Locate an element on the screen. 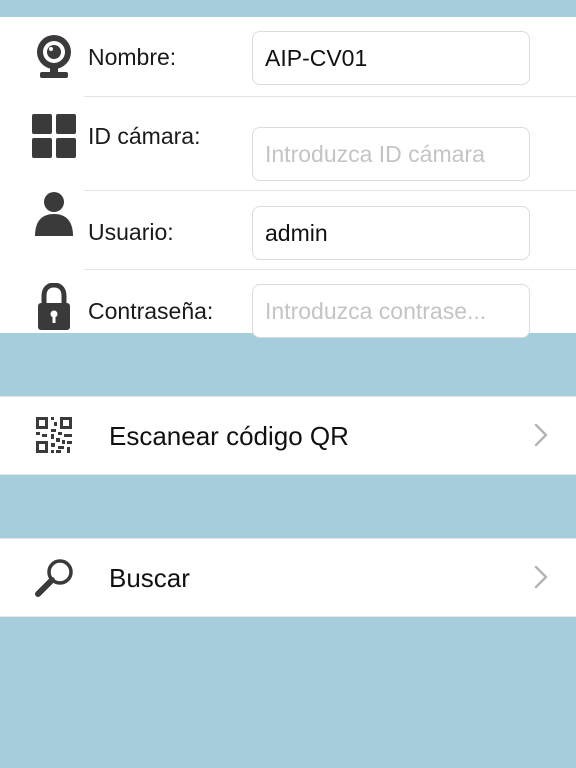  user-icon is located at coordinates (54, 213).